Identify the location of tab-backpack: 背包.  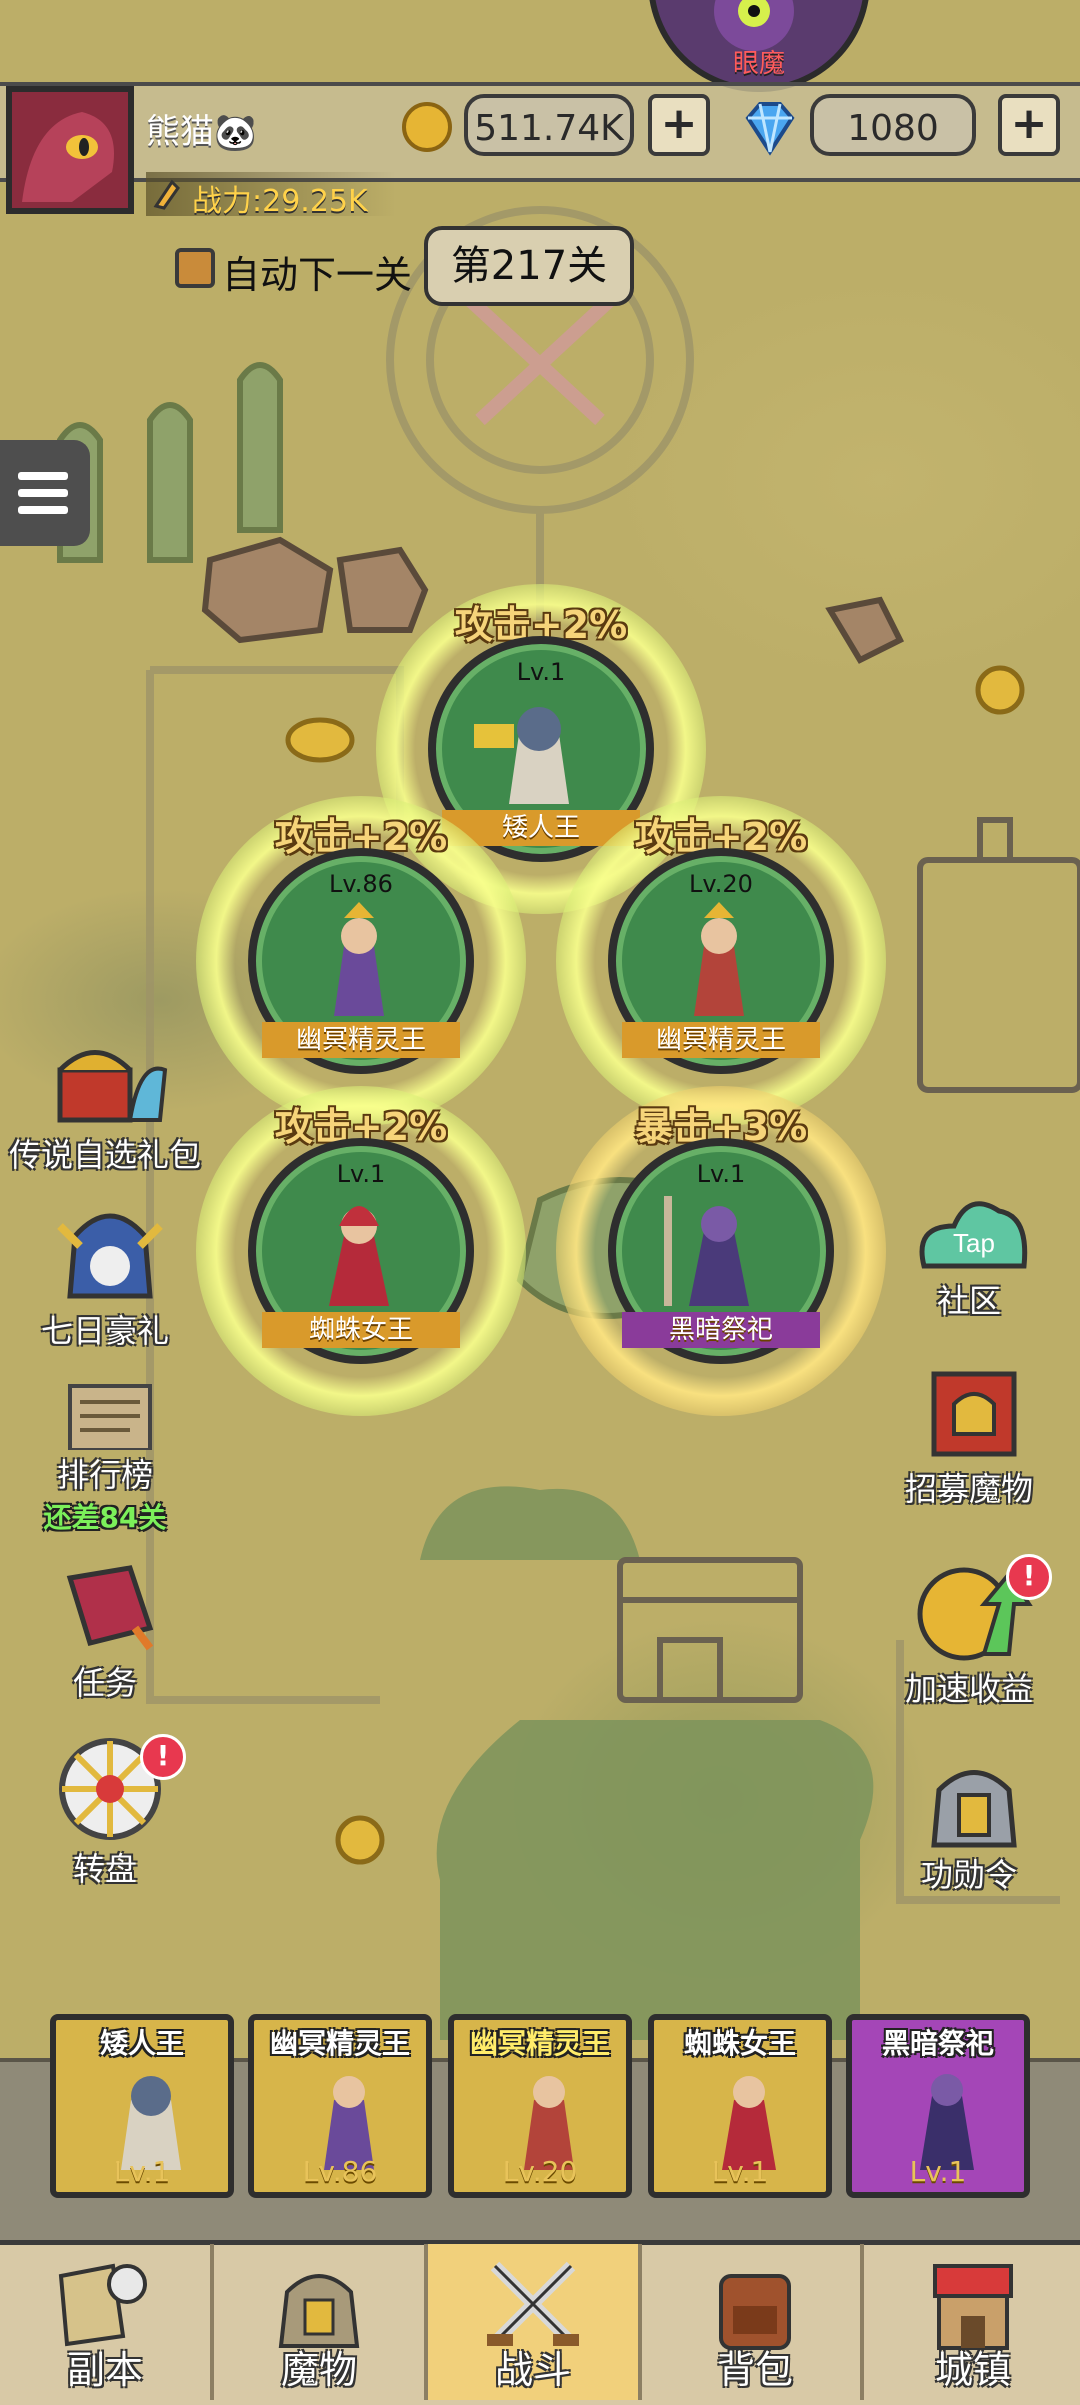
(757, 2322).